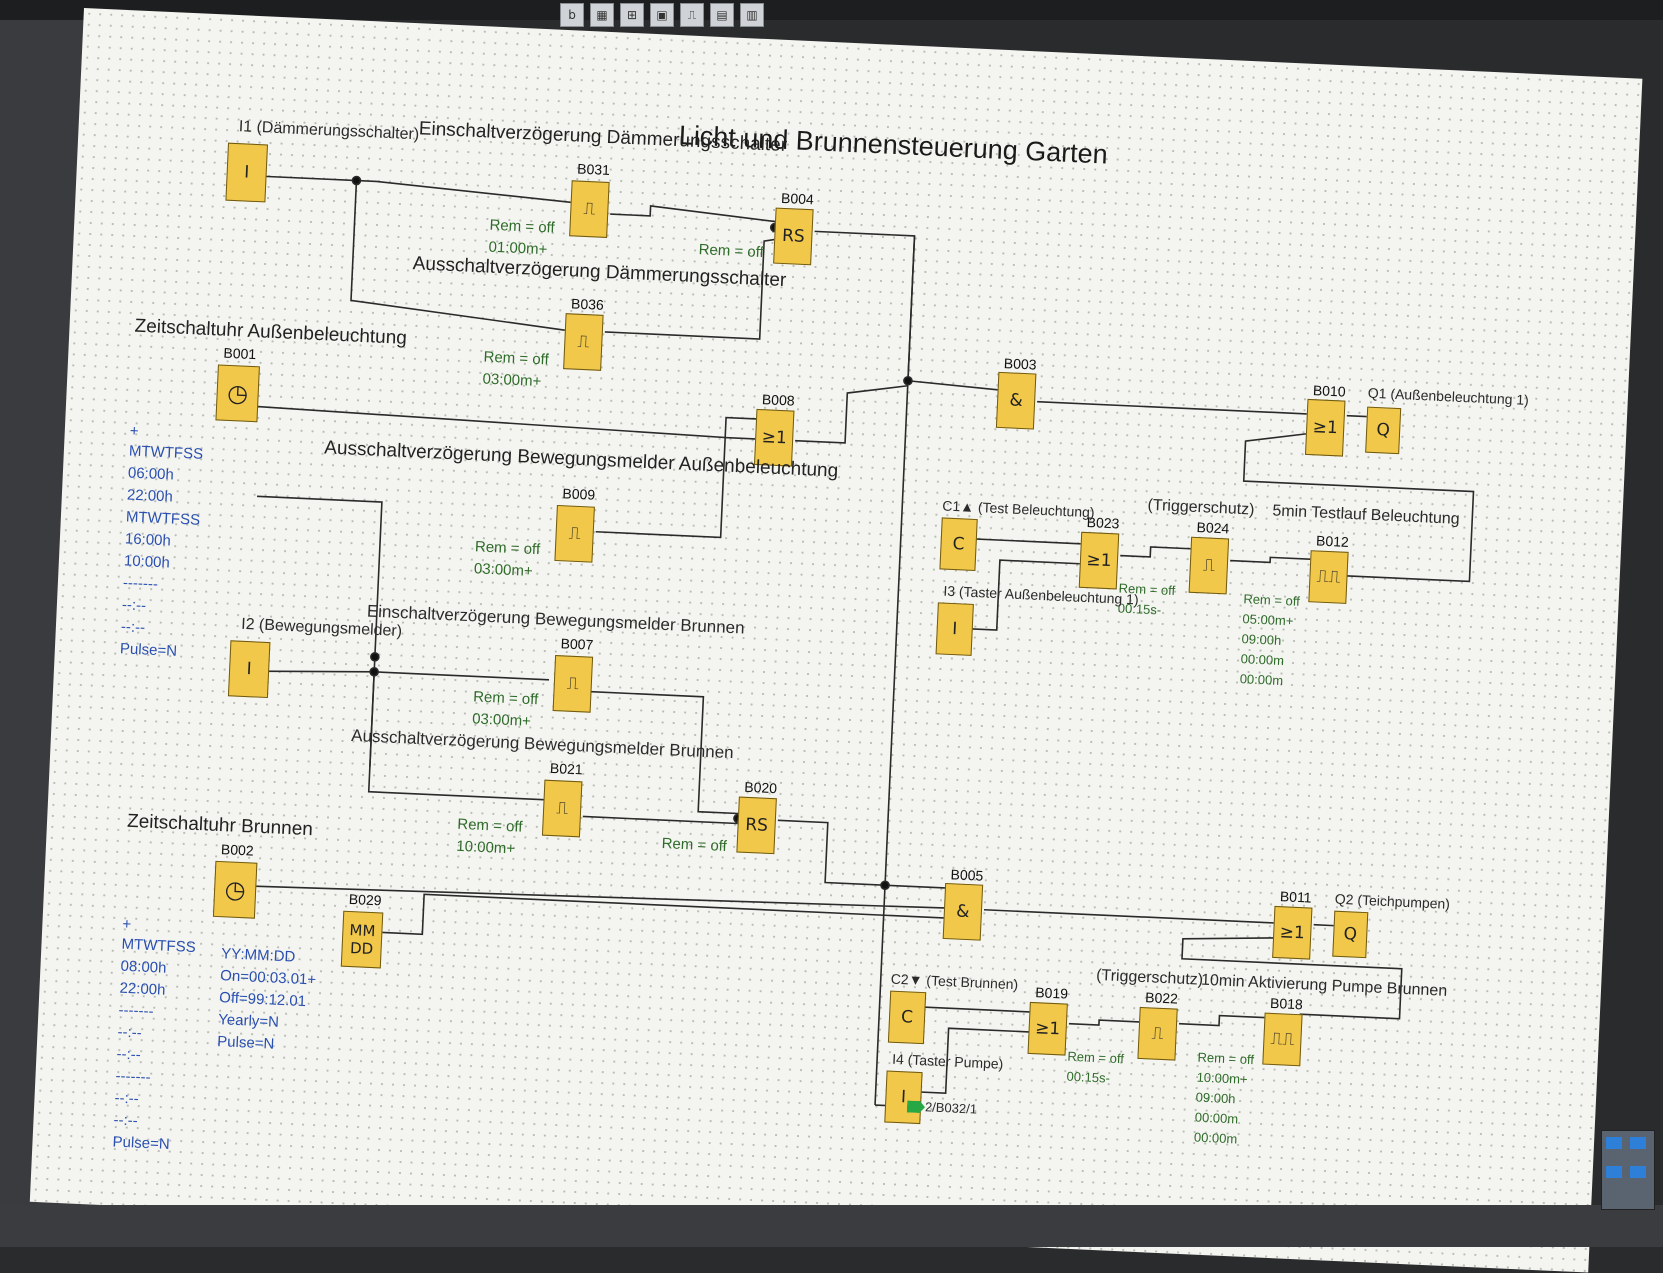 The height and width of the screenshot is (1273, 1663). What do you see at coordinates (127, 1098) in the screenshot?
I see `timer2-dash5: --:--` at bounding box center [127, 1098].